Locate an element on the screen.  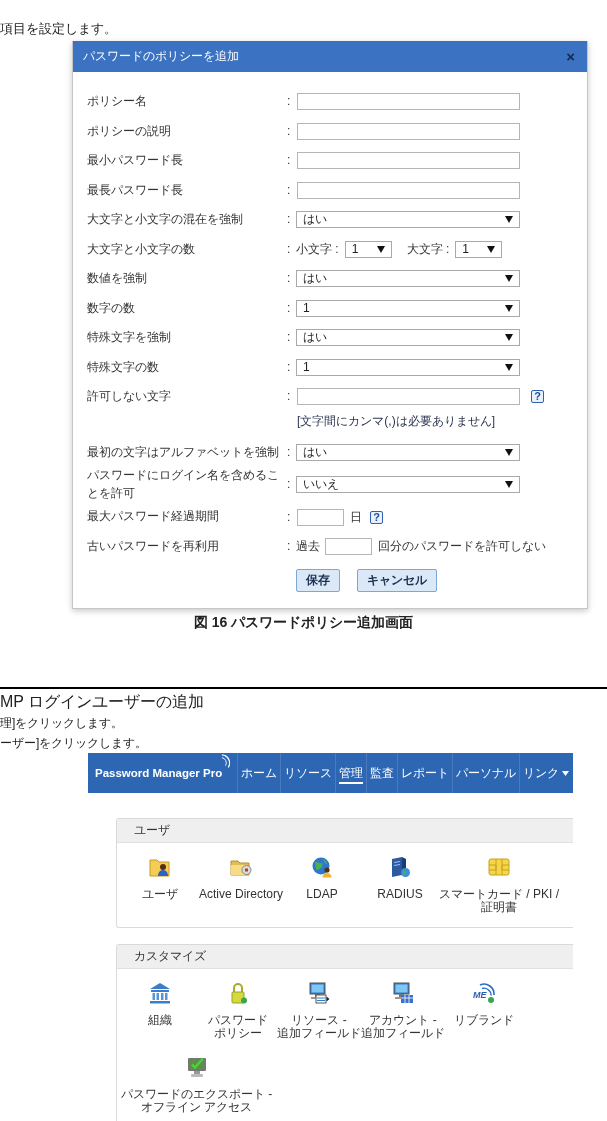
field-label: 最長パスワード長 is located at coordinates (135, 190).